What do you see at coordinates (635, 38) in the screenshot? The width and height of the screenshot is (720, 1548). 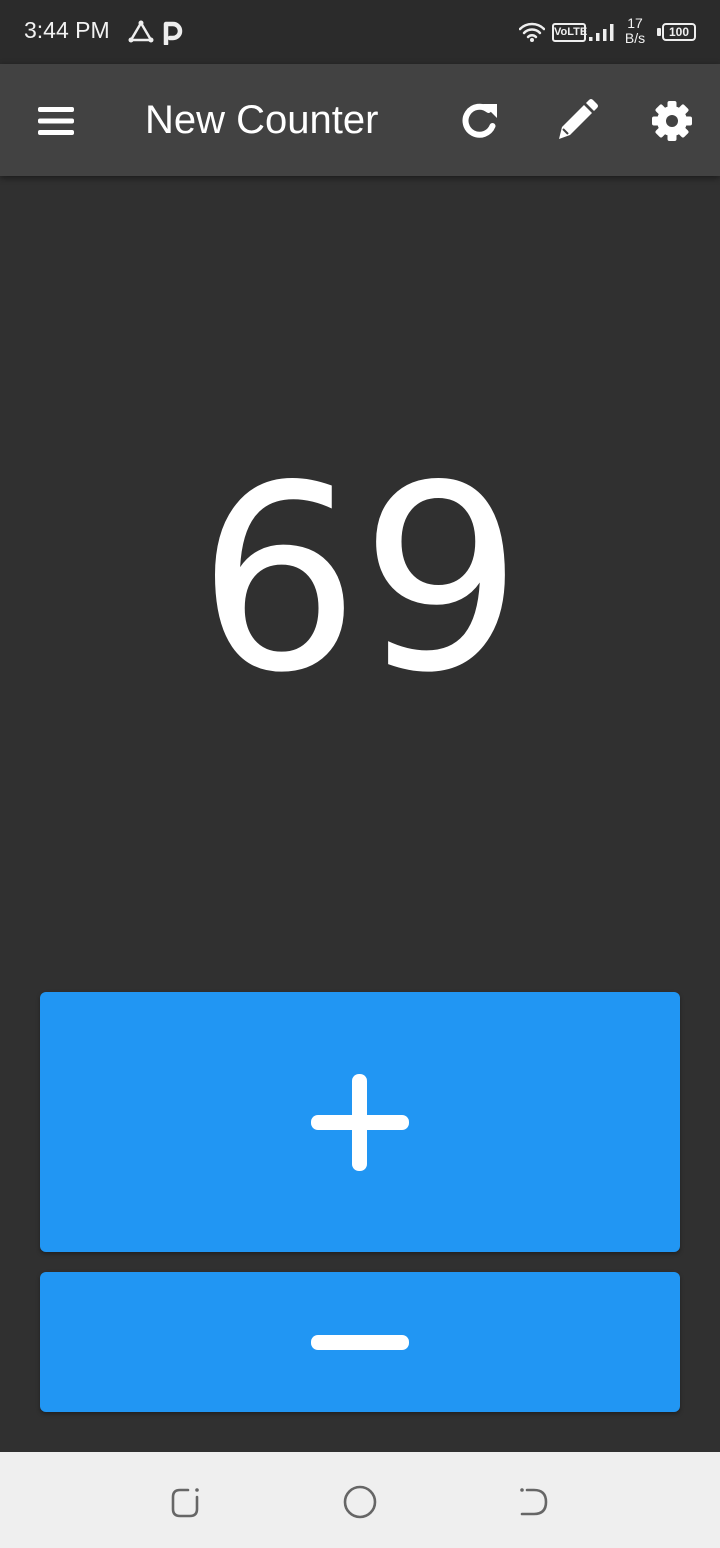 I see `net-speed-unit: B/s` at bounding box center [635, 38].